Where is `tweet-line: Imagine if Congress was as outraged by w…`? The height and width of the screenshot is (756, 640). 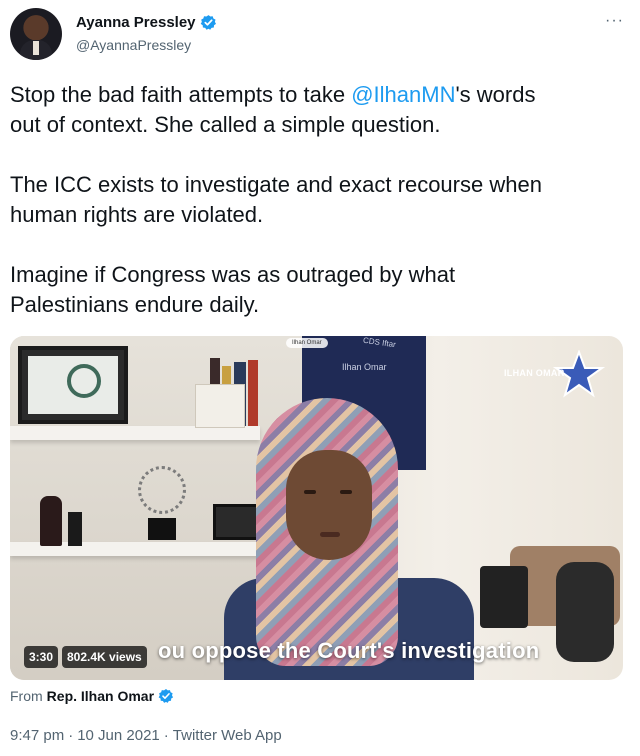 tweet-line: Imagine if Congress was as outraged by w… is located at coordinates (233, 274).